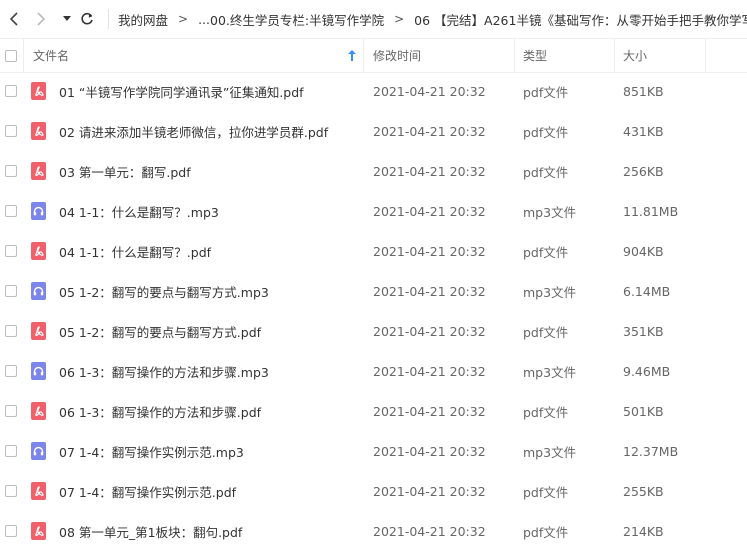 This screenshot has height=556, width=747. I want to click on column-header-type: 类型, so click(535, 55).